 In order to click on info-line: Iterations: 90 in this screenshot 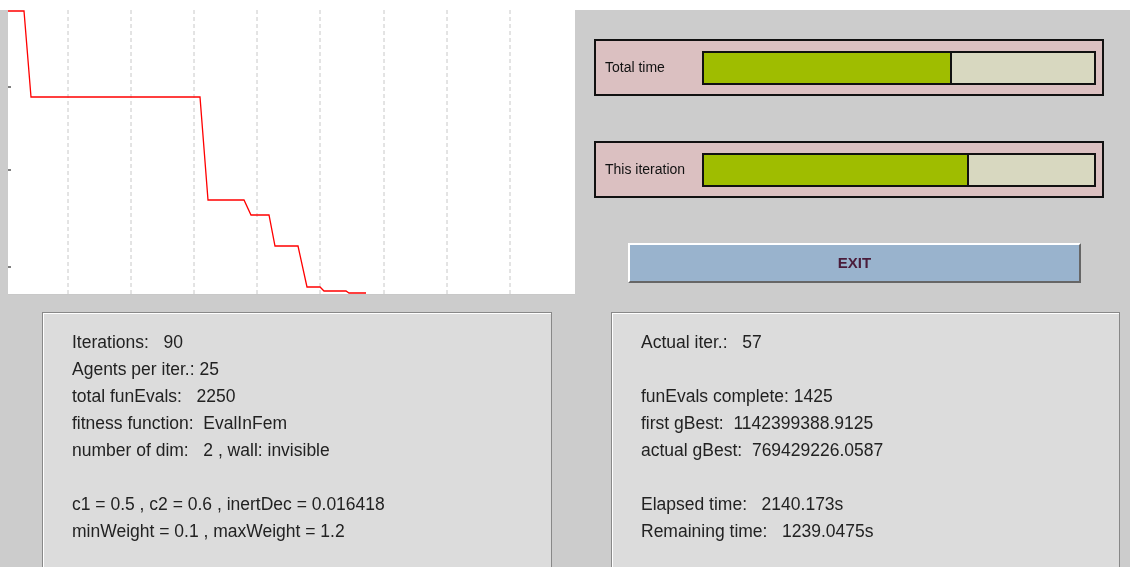, I will do `click(128, 342)`.